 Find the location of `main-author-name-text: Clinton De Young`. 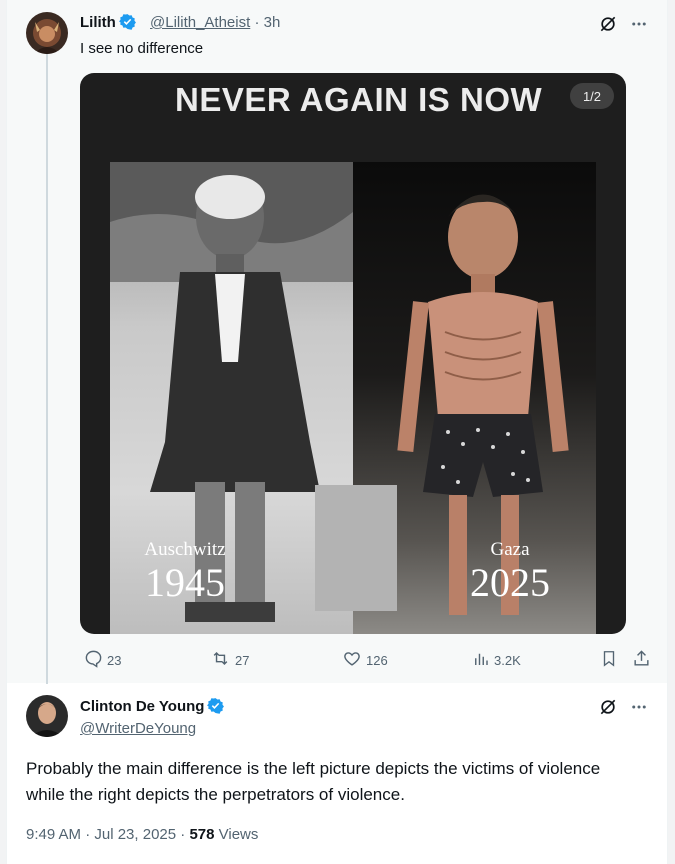

main-author-name-text: Clinton De Young is located at coordinates (142, 706).